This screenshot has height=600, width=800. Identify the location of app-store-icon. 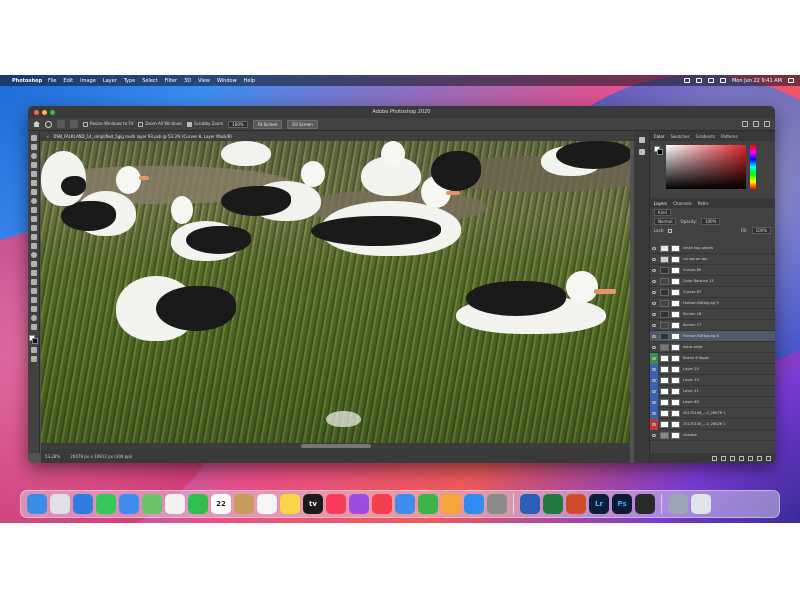
(474, 504).